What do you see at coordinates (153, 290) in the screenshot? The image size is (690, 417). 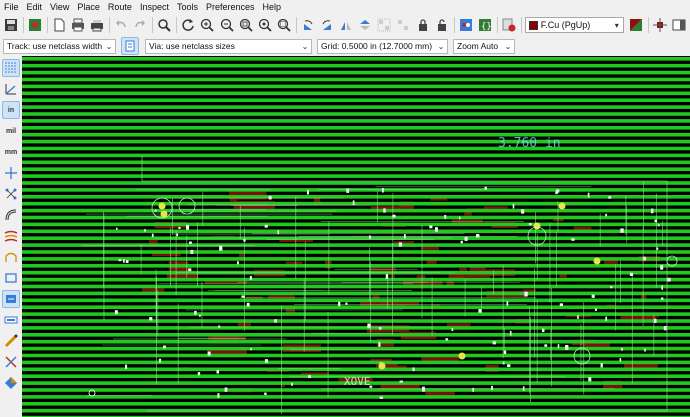 I see `copper-area` at bounding box center [153, 290].